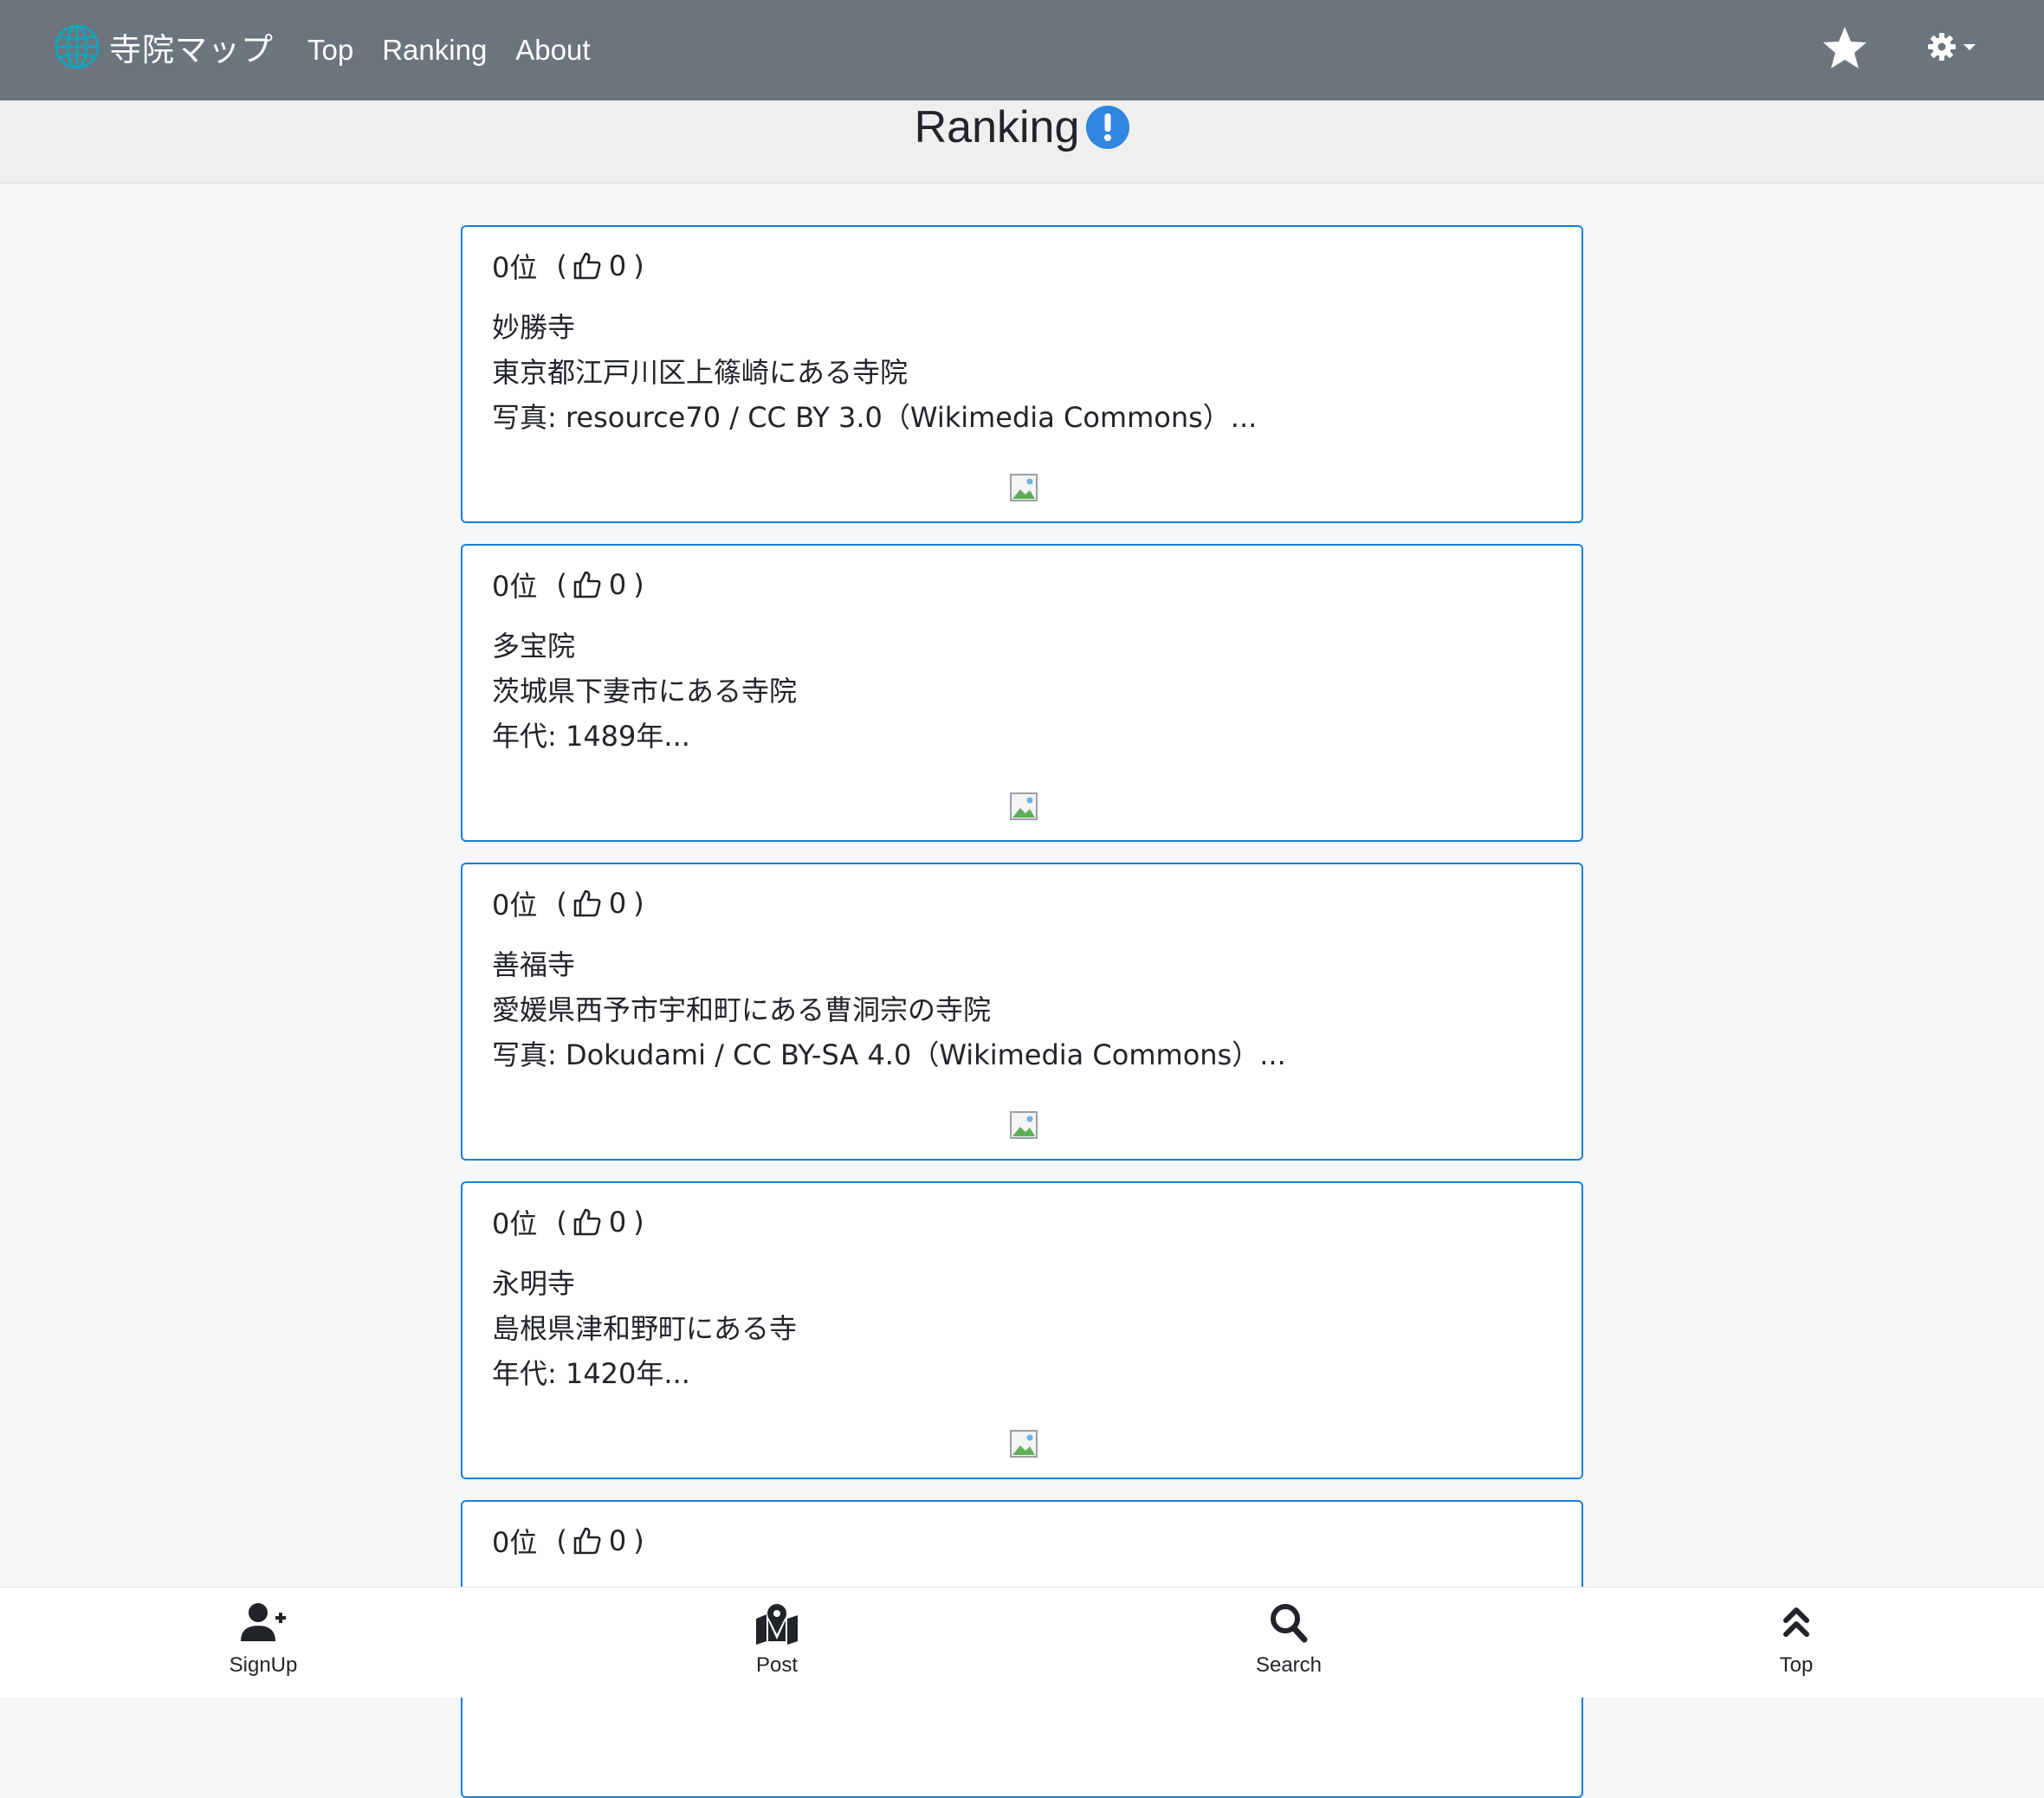 The height and width of the screenshot is (1798, 2044). I want to click on globe-icon, so click(77, 46).